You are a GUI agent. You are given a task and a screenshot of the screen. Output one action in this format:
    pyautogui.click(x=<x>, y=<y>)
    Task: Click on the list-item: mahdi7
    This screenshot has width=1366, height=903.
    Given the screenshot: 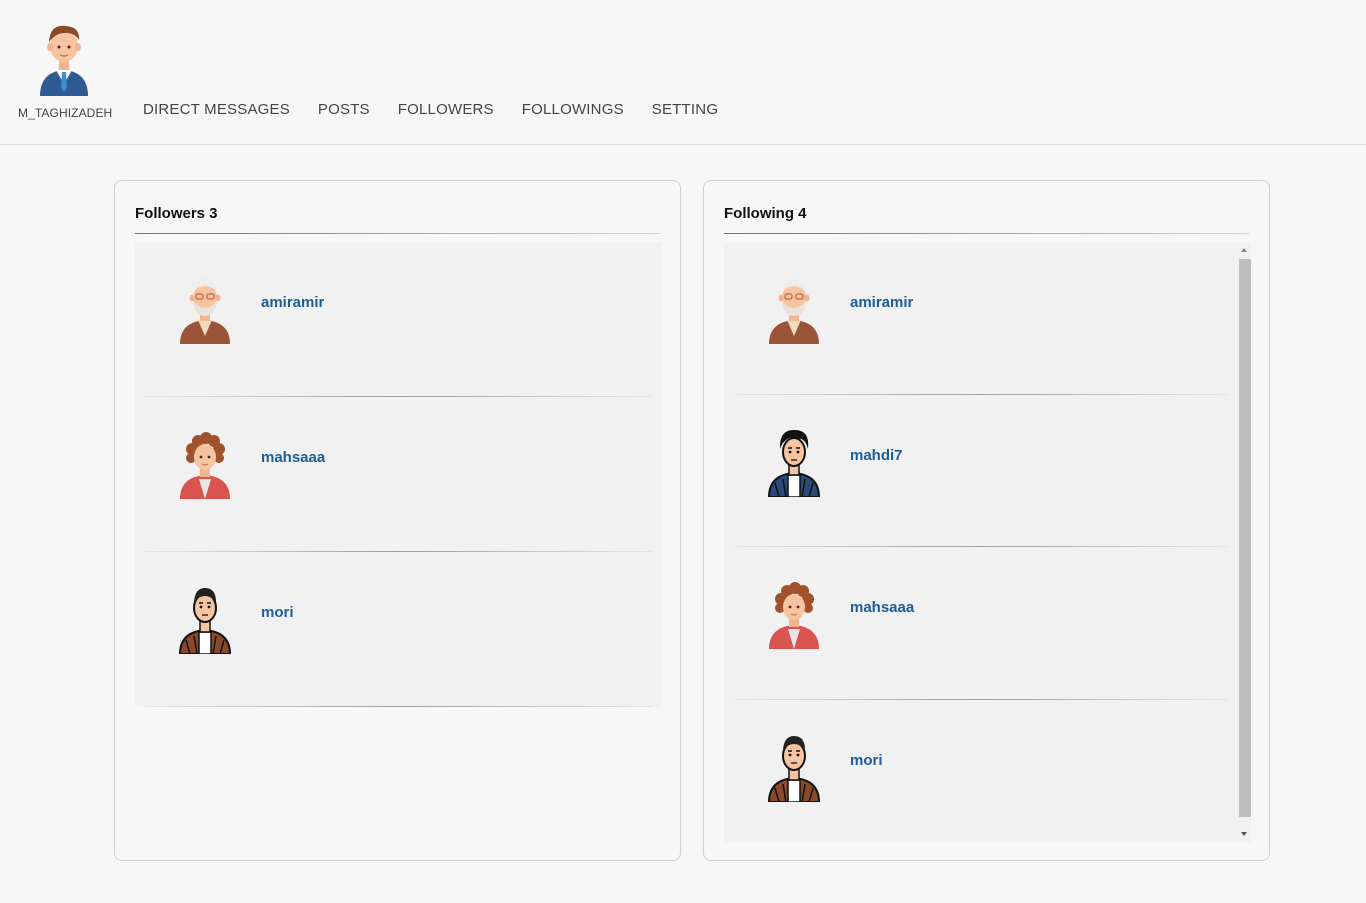 What is the action you would take?
    pyautogui.click(x=987, y=471)
    